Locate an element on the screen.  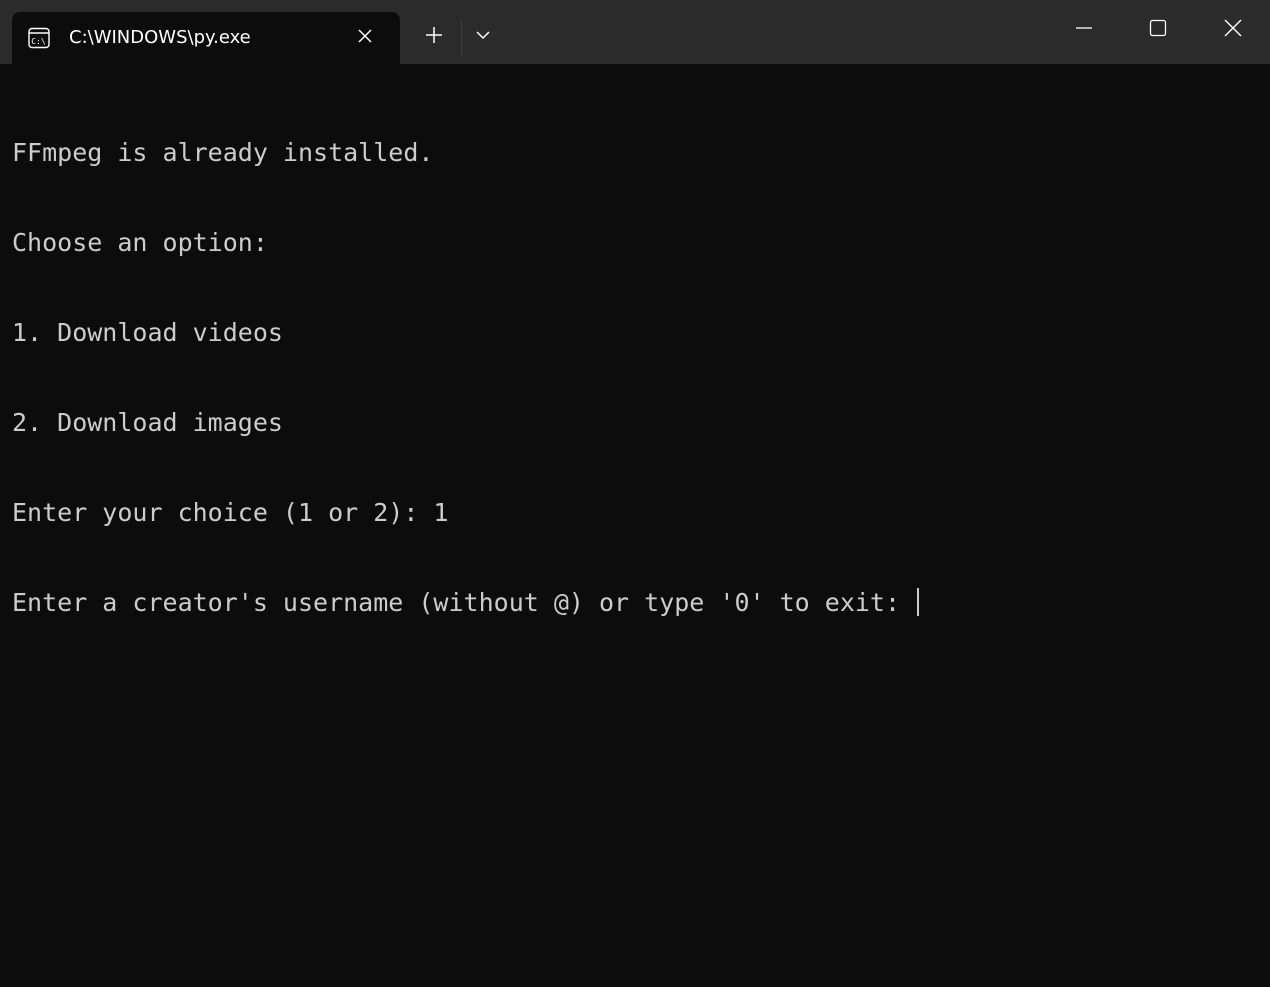
terminal-line: 1. Download videos is located at coordinates (147, 332).